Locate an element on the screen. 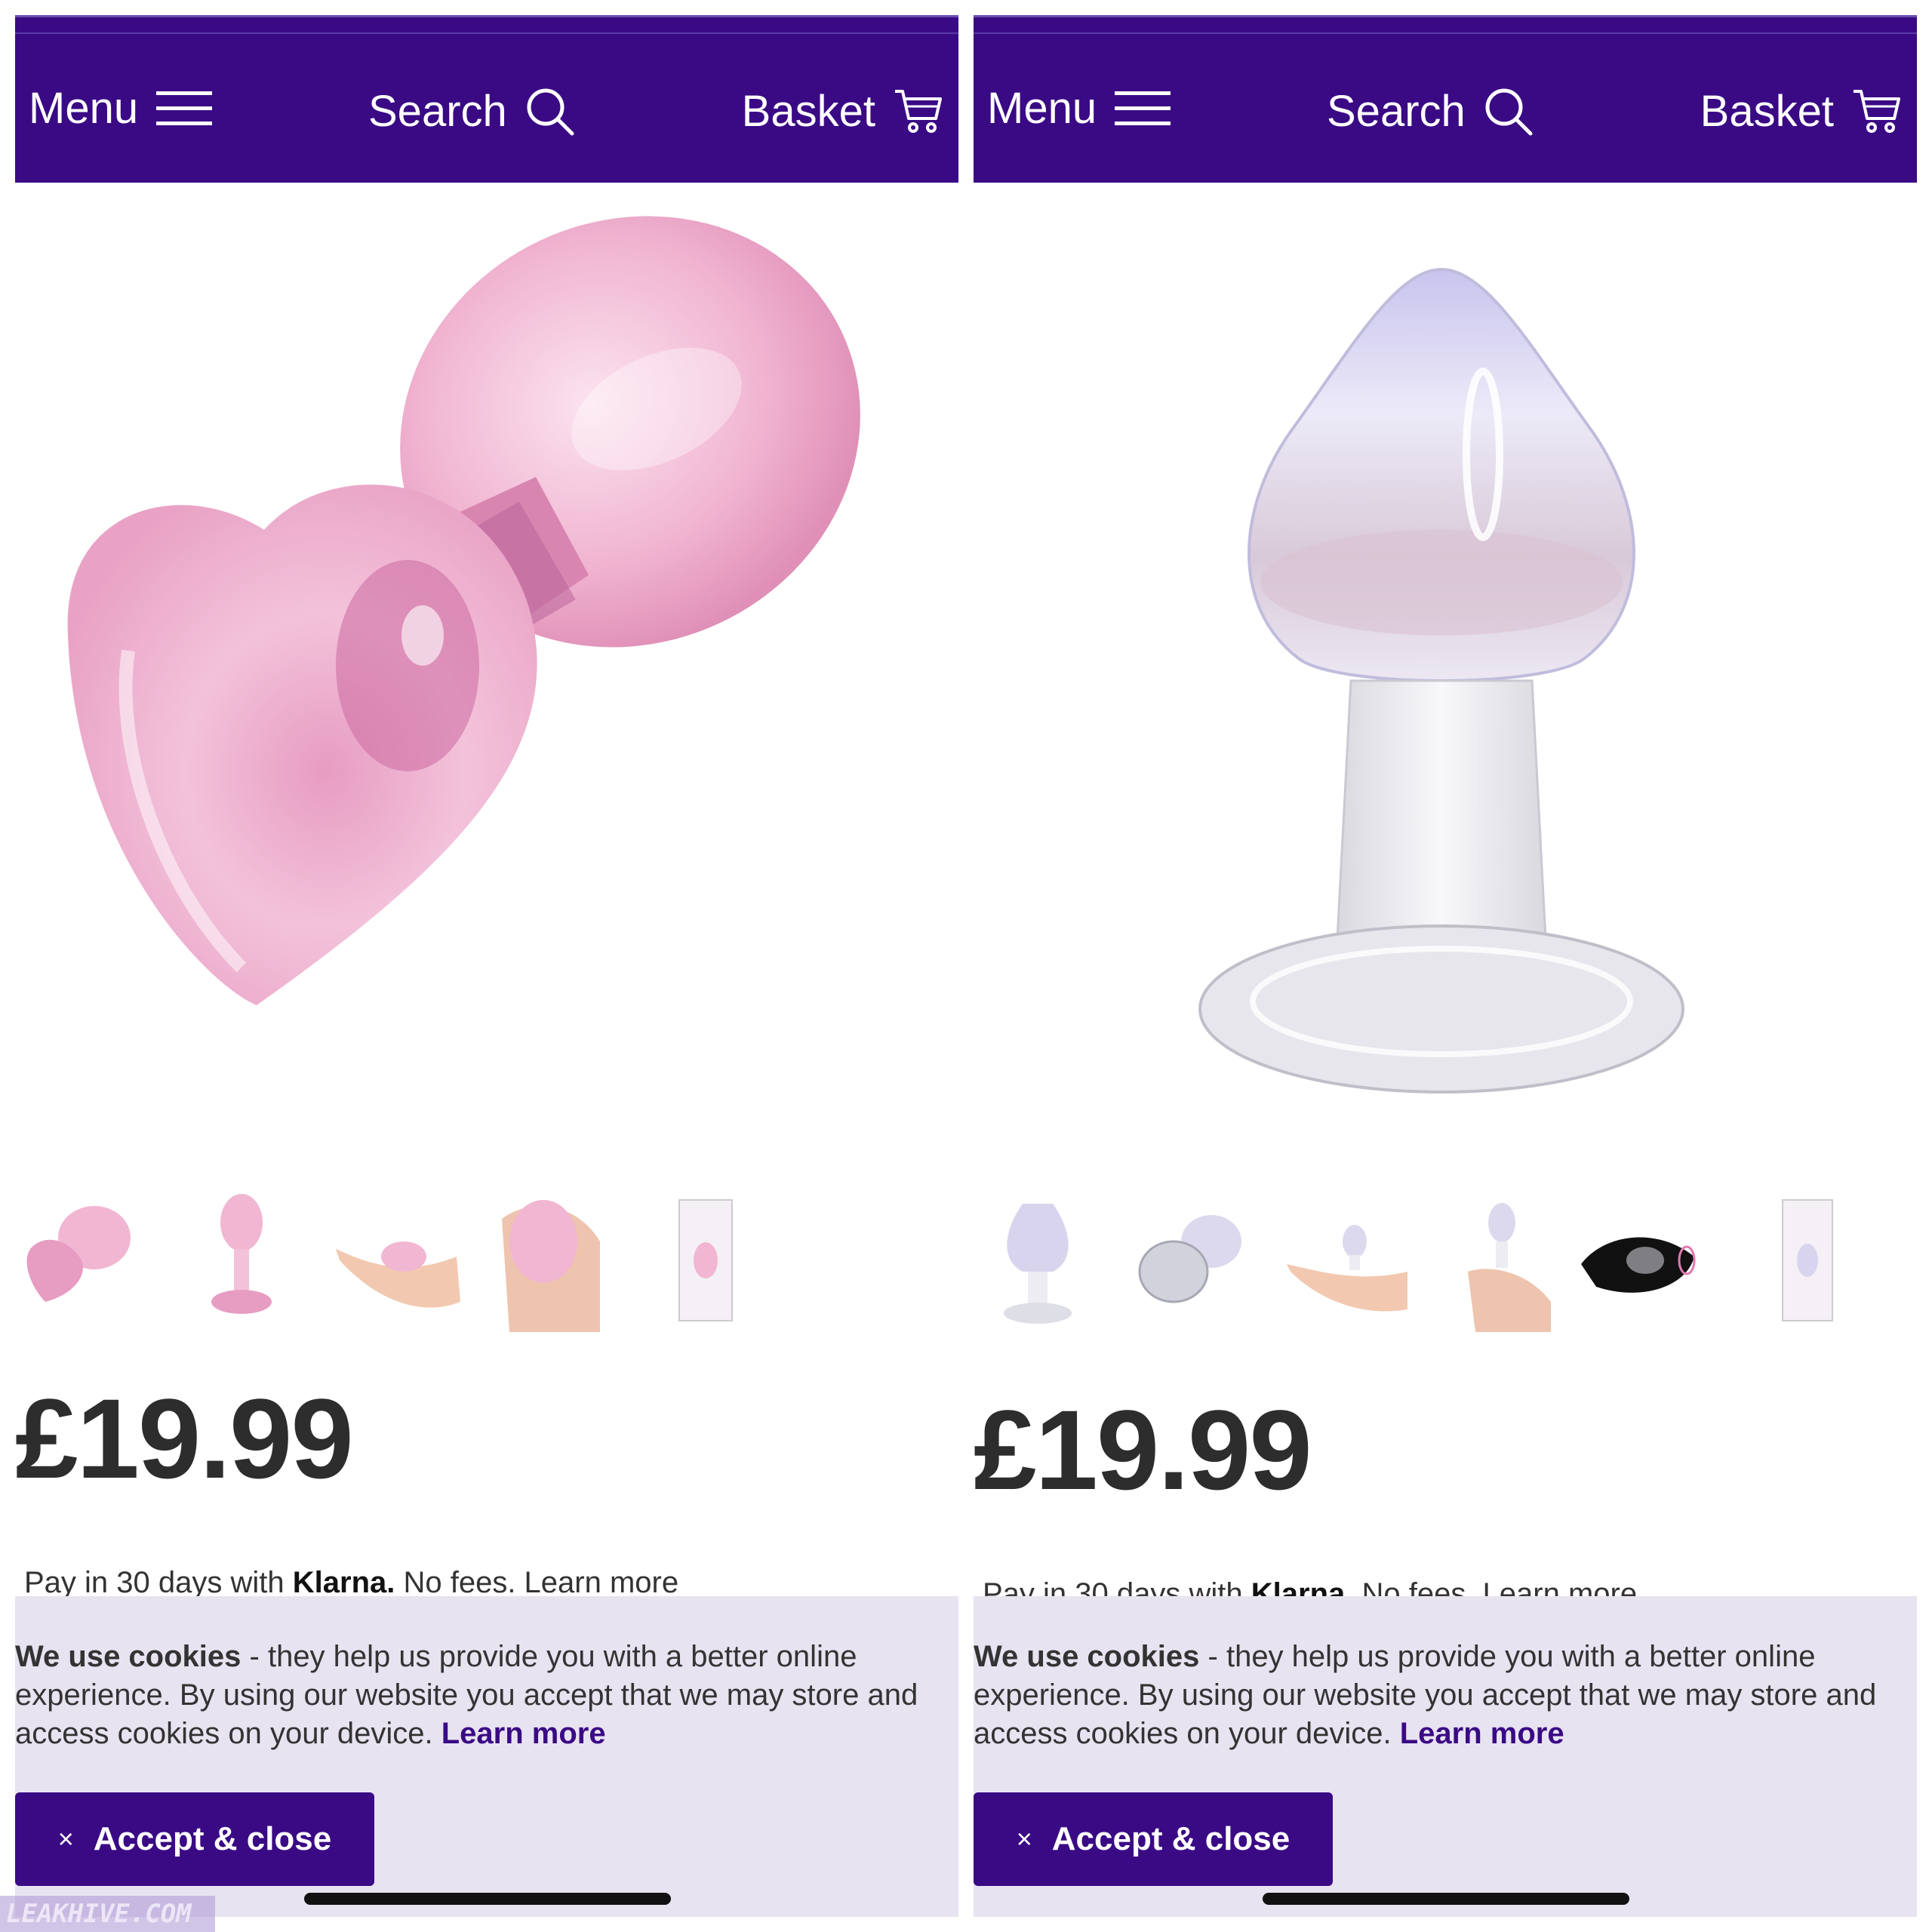 The height and width of the screenshot is (1932, 1932). klarna-suffix: No fees. Learn more is located at coordinates (536, 1582).